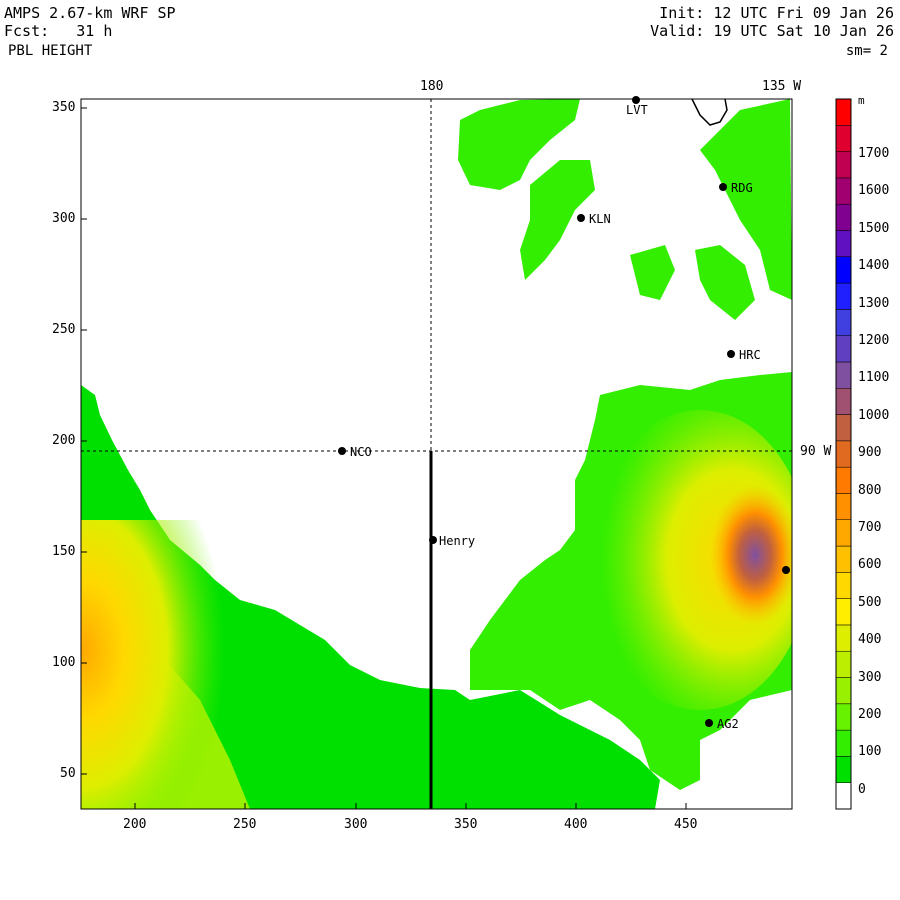 Image resolution: width=900 pixels, height=900 pixels. Describe the element at coordinates (600, 219) in the screenshot. I see `station-label-kln: KLN` at that location.